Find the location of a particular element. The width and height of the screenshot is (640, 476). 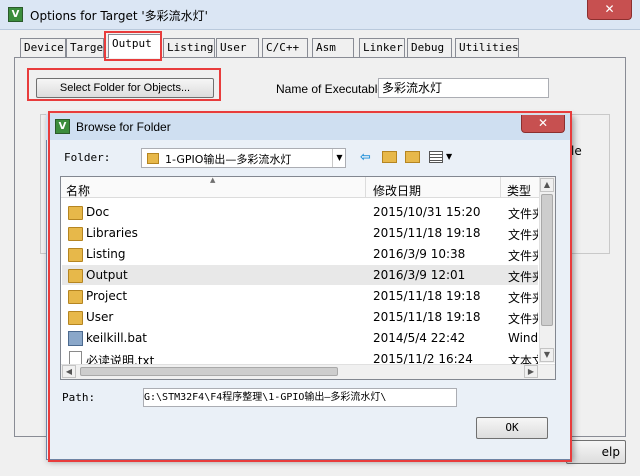

help-button: elp is located at coordinates (596, 452).